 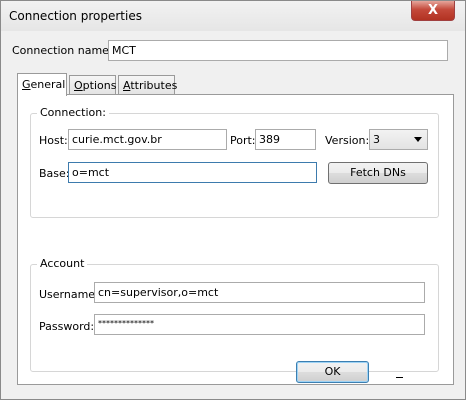 I want to click on username-label: Username:, so click(x=69, y=294).